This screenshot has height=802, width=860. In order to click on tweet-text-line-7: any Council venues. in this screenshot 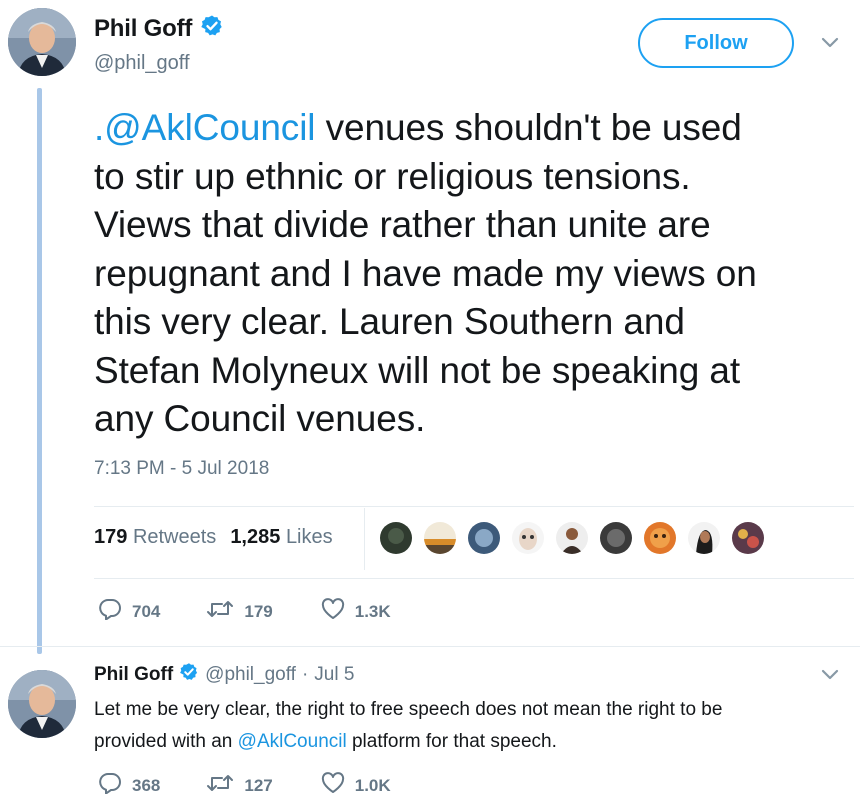, I will do `click(260, 418)`.